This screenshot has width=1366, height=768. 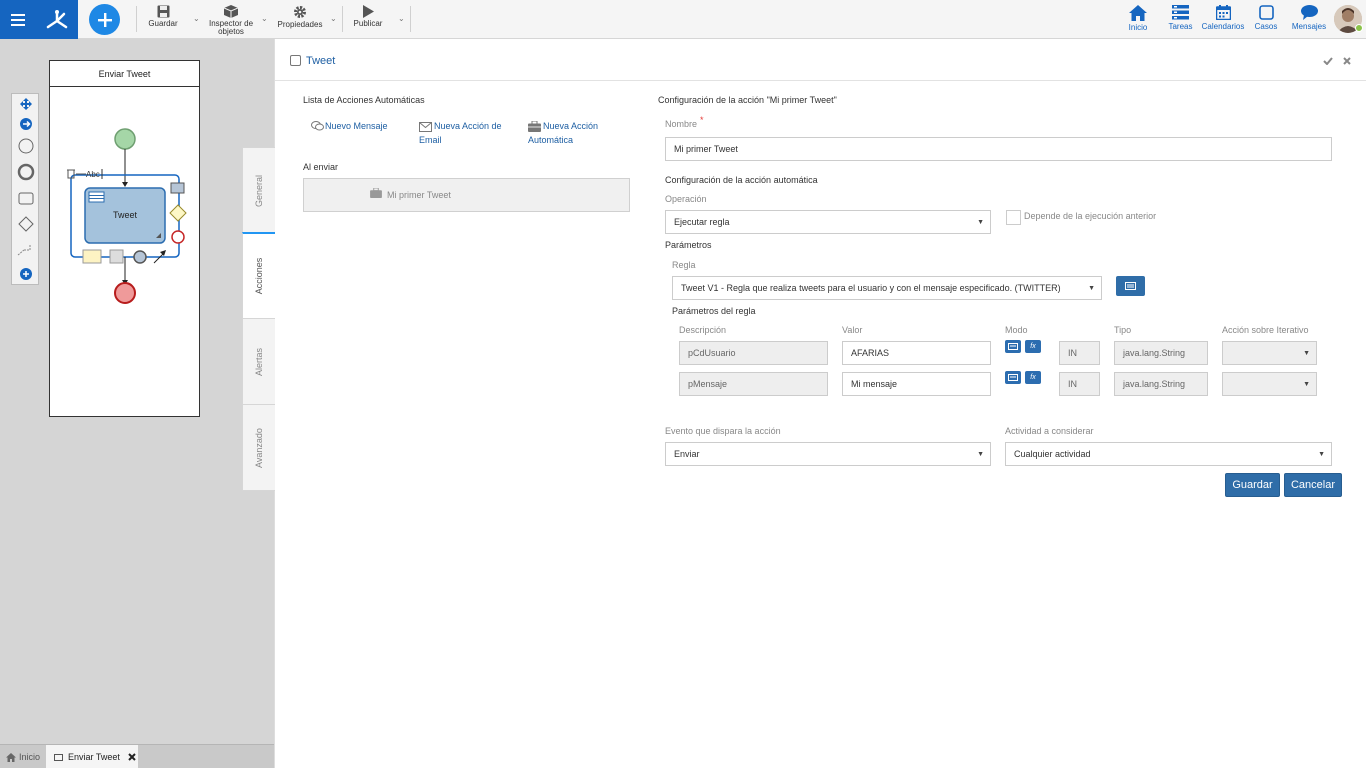 I want to click on check-icon, so click(x=1328, y=61).